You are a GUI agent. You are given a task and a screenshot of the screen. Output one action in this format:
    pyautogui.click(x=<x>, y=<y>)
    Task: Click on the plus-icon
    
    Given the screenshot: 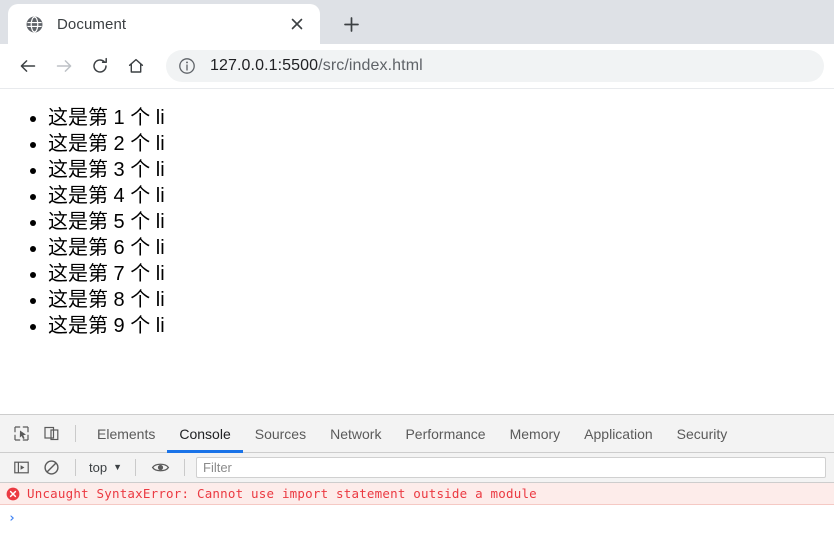 What is the action you would take?
    pyautogui.click(x=351, y=24)
    